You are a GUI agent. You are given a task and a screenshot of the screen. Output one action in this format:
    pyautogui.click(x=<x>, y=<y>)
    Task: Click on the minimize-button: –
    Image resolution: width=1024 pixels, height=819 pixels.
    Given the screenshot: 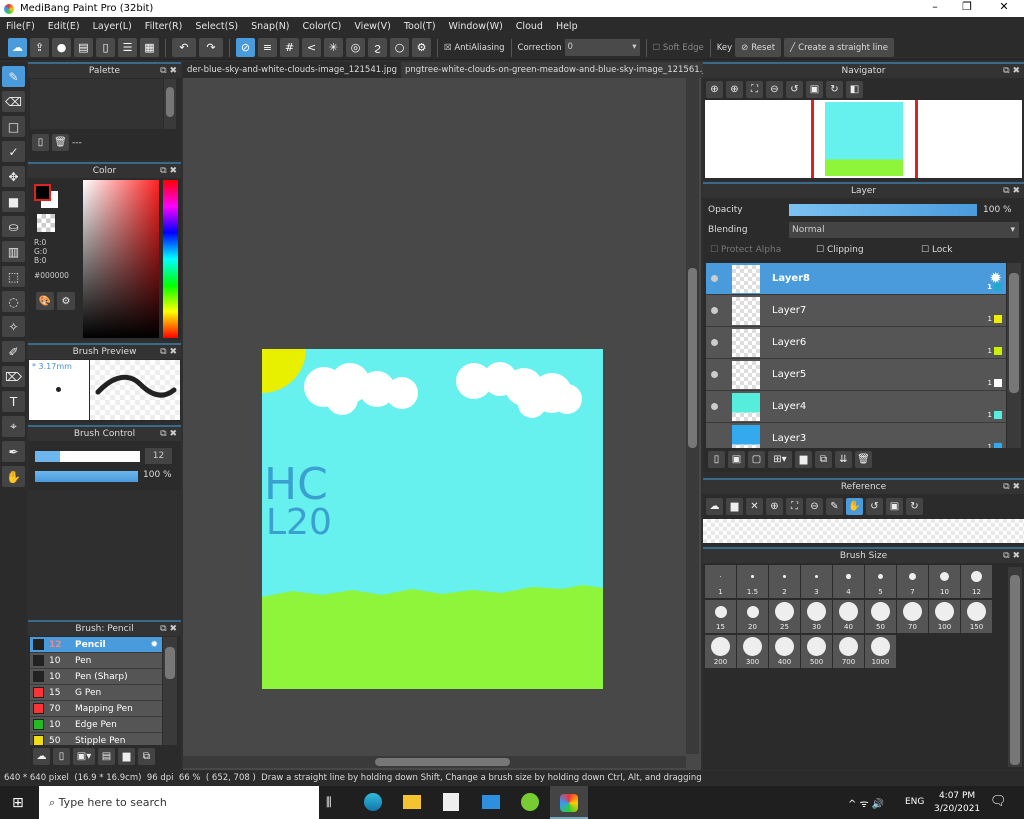 What is the action you would take?
    pyautogui.click(x=935, y=6)
    